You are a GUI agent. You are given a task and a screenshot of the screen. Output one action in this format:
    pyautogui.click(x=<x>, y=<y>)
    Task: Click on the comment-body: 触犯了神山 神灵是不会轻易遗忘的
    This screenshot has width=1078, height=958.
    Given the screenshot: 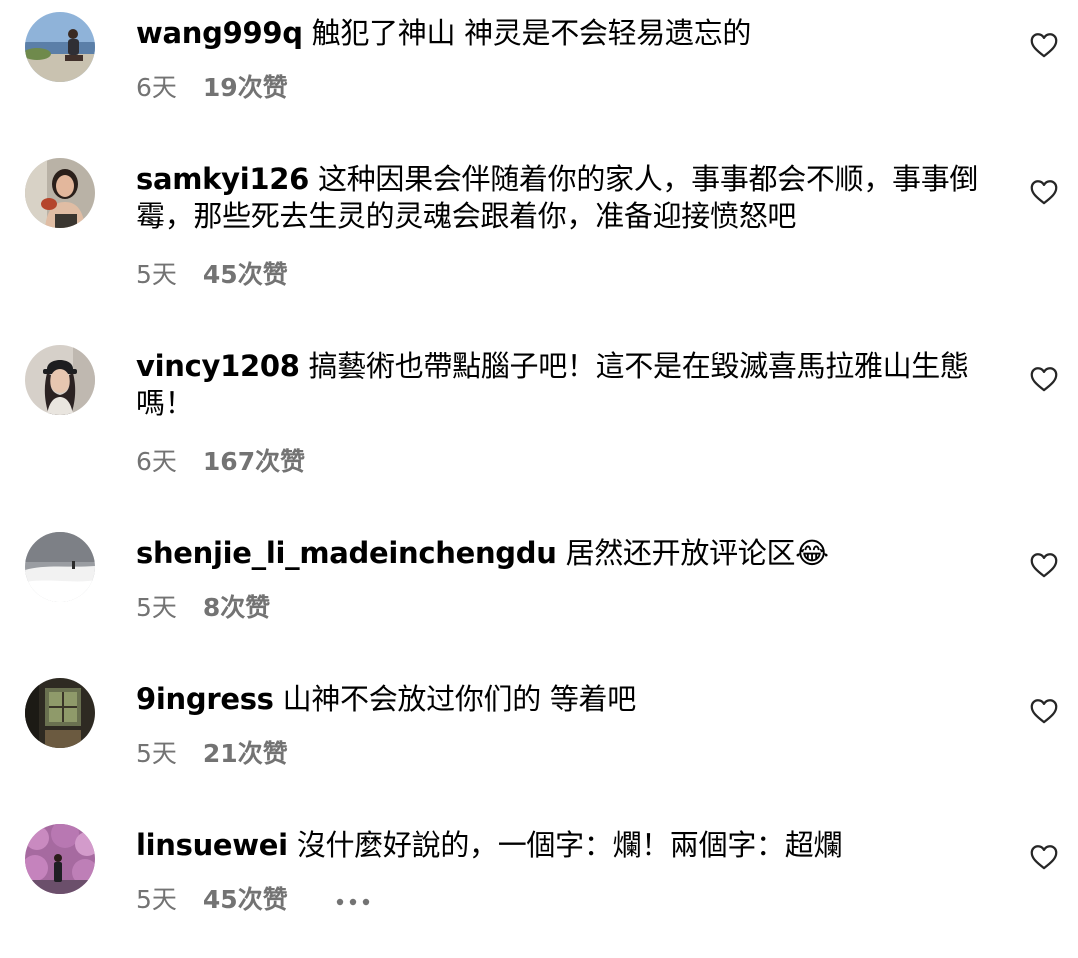 What is the action you would take?
    pyautogui.click(x=531, y=33)
    